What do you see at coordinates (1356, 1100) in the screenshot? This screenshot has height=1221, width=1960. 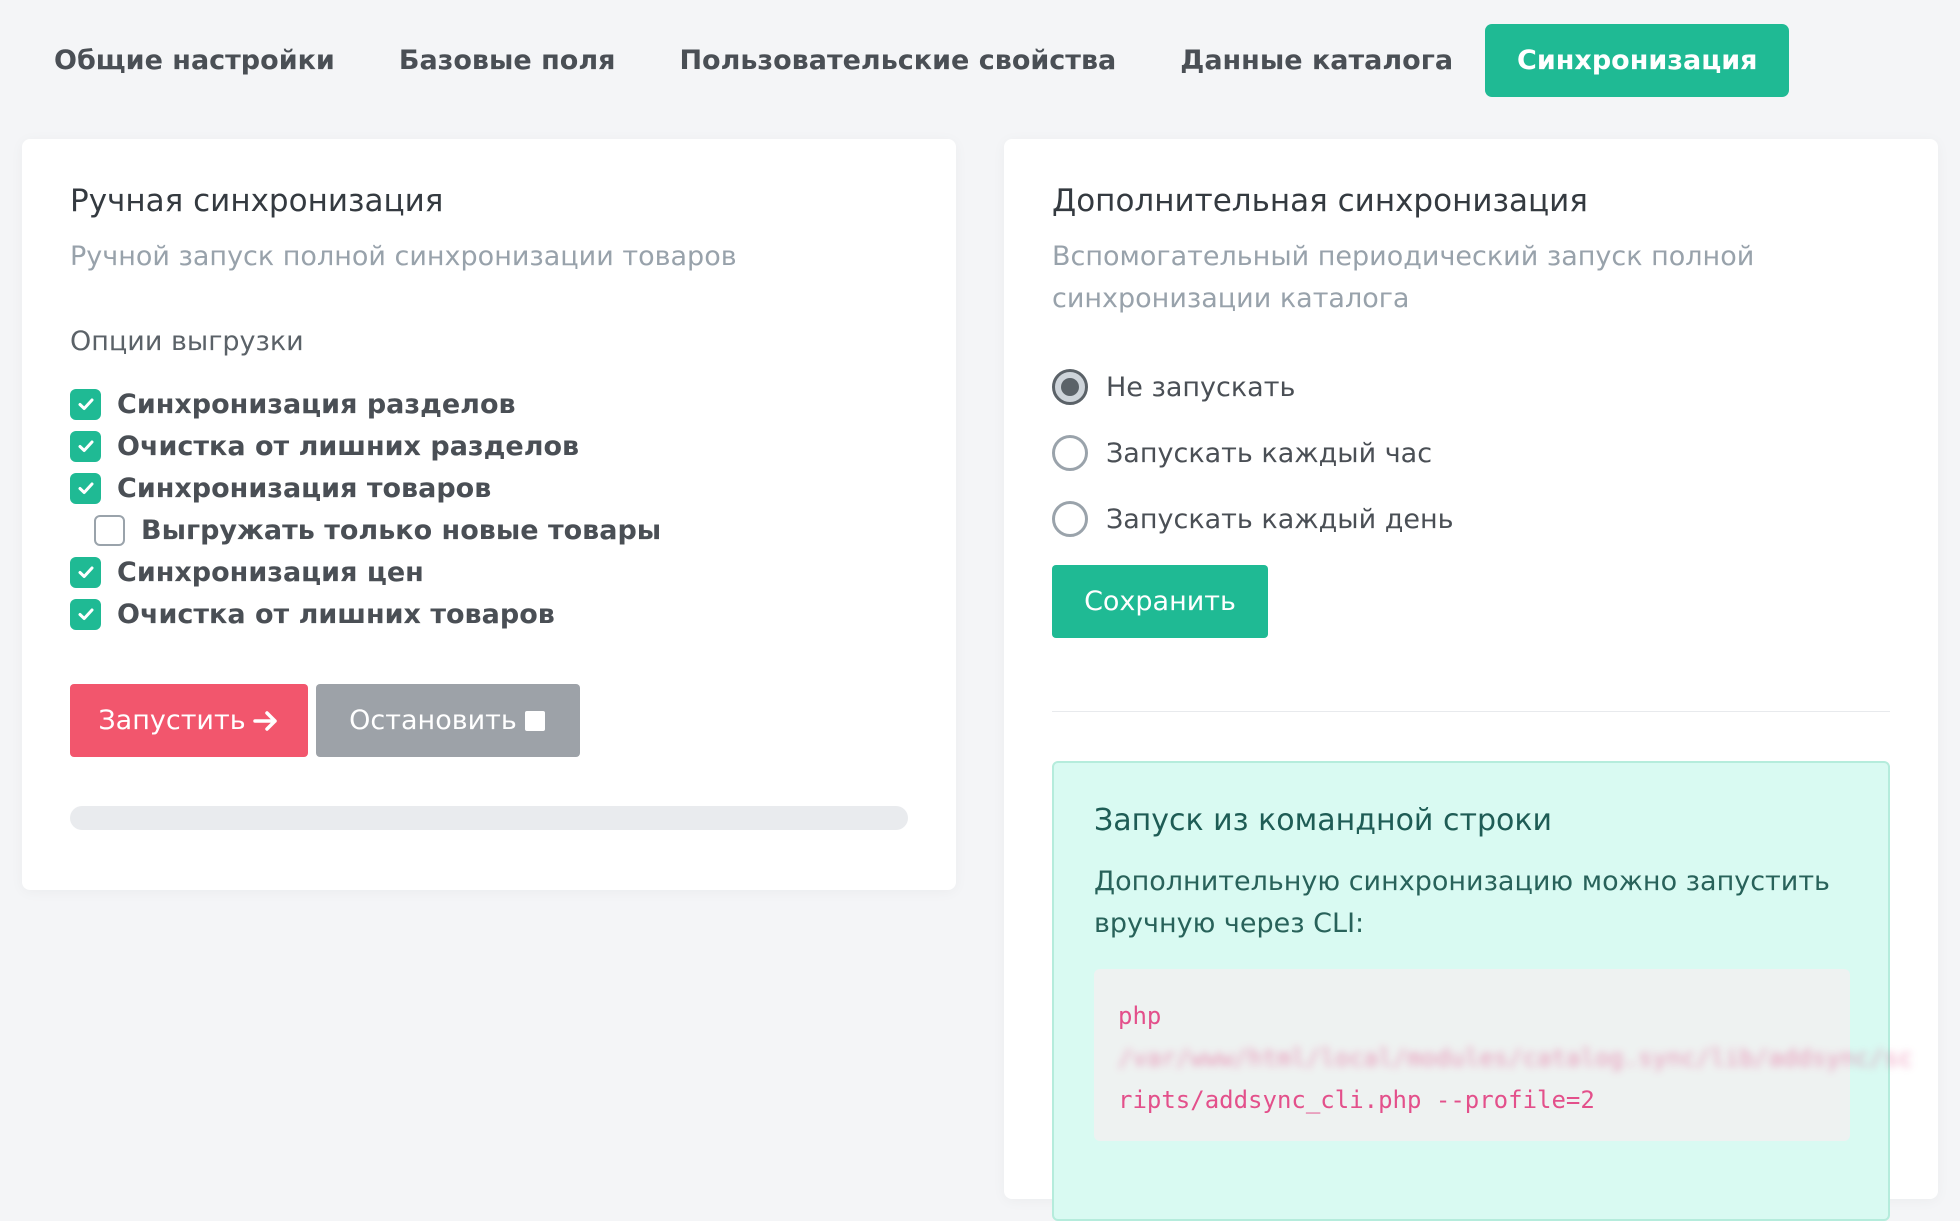 I see `code-line: ripts/addsync_cli.php --profile=2` at bounding box center [1356, 1100].